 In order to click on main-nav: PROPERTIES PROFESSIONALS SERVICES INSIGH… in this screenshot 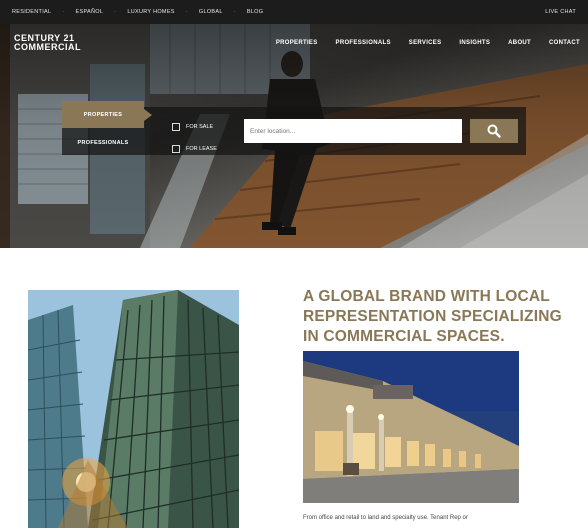, I will do `click(419, 43)`.